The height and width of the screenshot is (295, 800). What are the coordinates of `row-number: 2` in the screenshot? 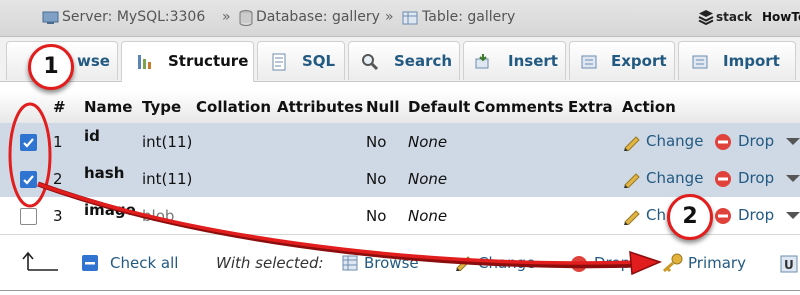 It's located at (58, 179).